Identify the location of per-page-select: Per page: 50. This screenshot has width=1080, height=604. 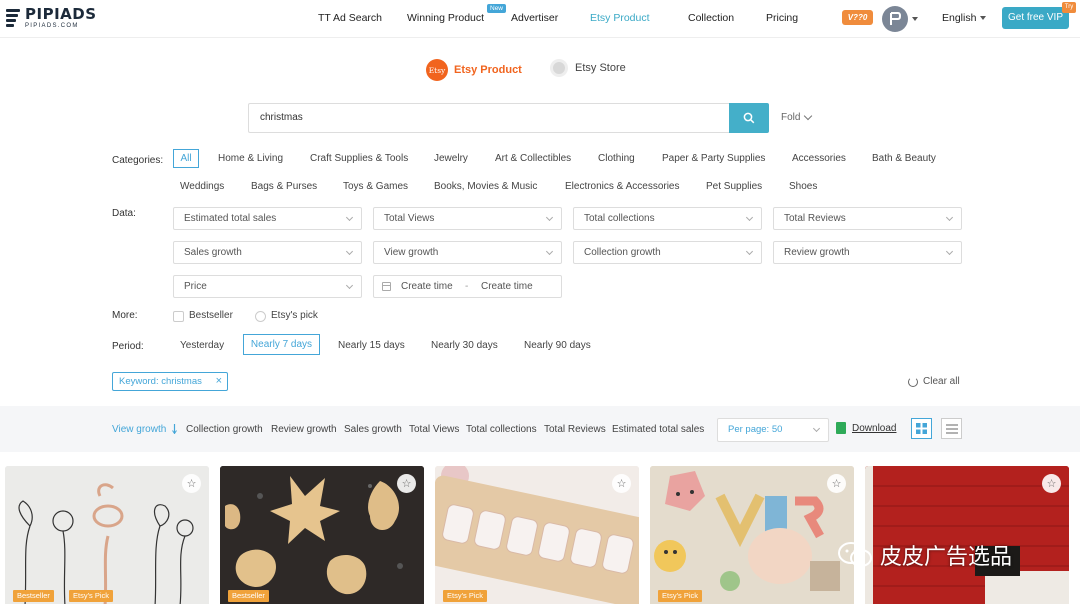
(773, 430).